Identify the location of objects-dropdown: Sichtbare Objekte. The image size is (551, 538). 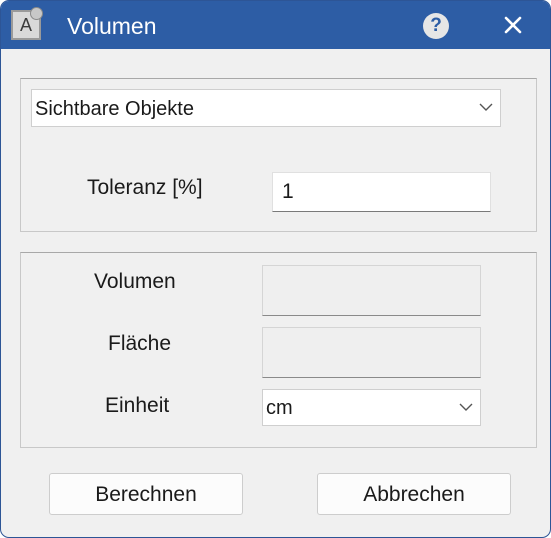
(266, 108).